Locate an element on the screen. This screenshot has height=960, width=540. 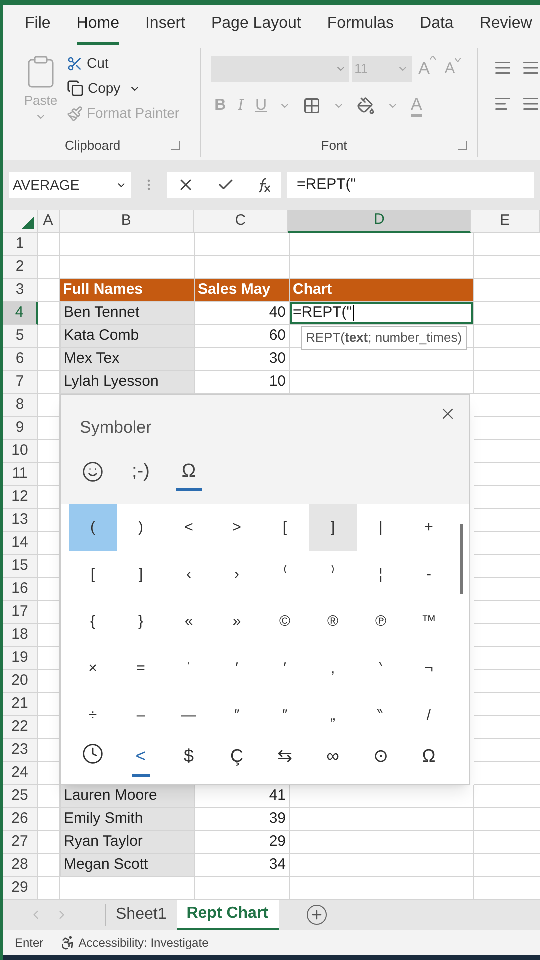
grid-cell: 34 is located at coordinates (242, 865).